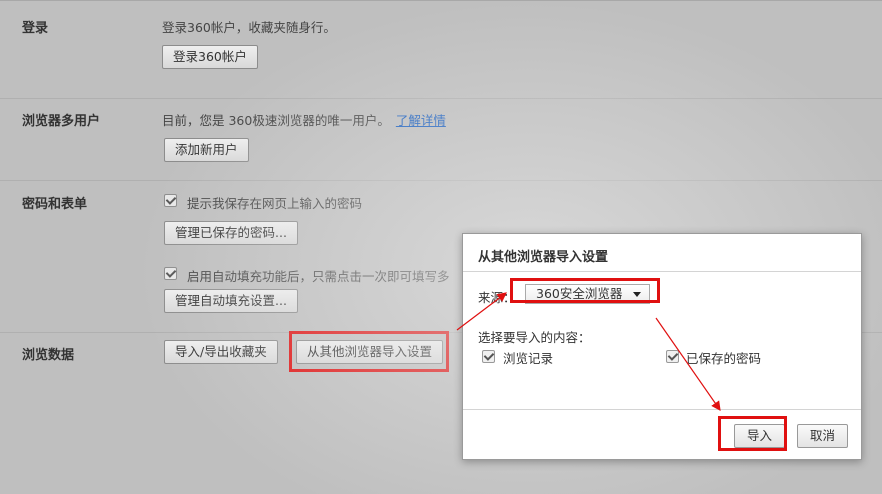  I want to click on import-export-bookmarks-button: 导入/导出收藏夹, so click(221, 352).